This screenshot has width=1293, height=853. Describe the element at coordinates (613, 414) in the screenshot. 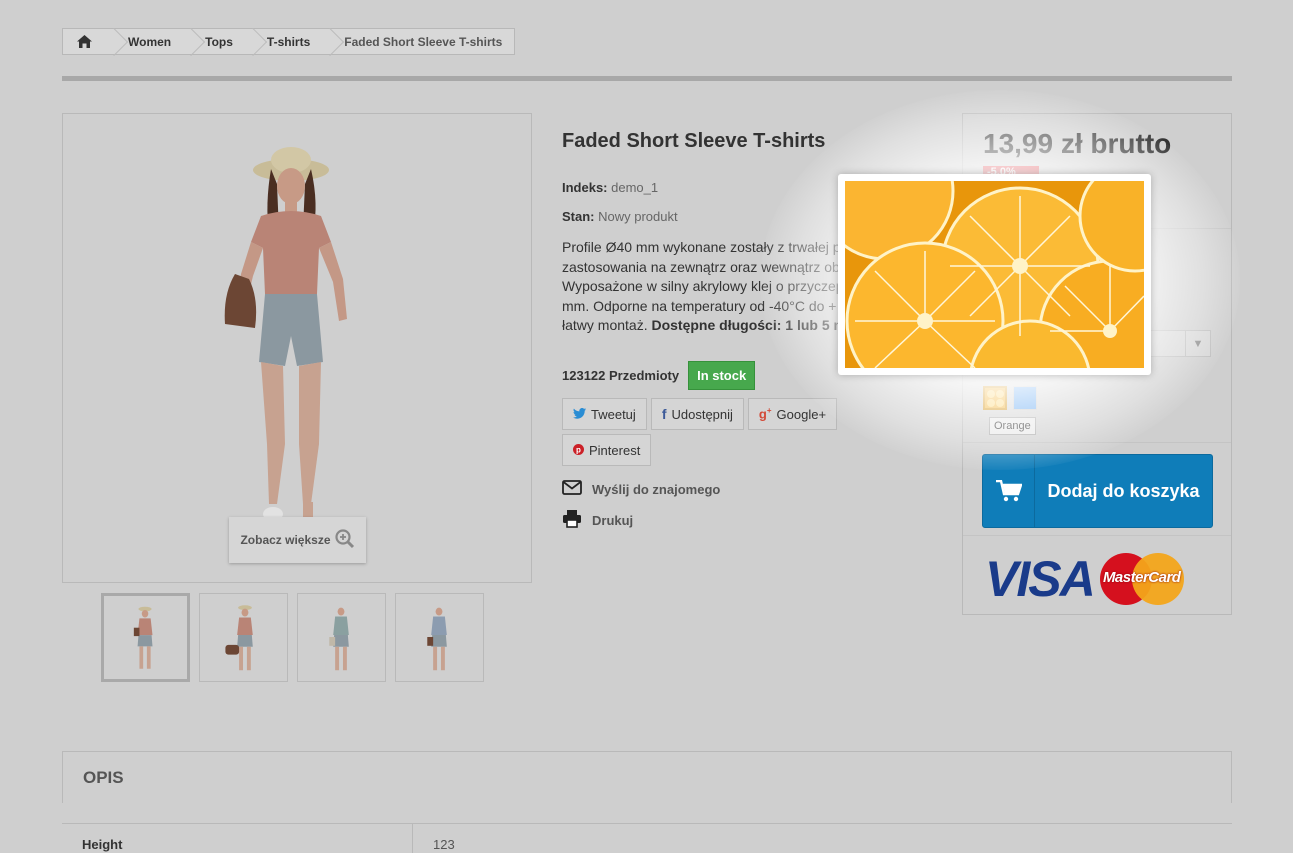

I see `tweet-label: Tweetuj` at that location.